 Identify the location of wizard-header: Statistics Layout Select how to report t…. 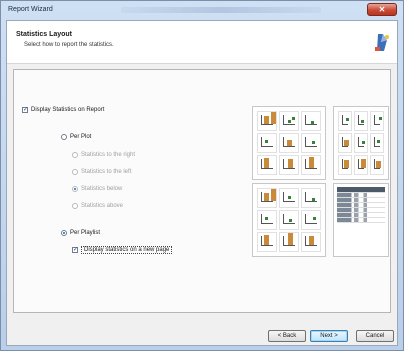
(202, 42).